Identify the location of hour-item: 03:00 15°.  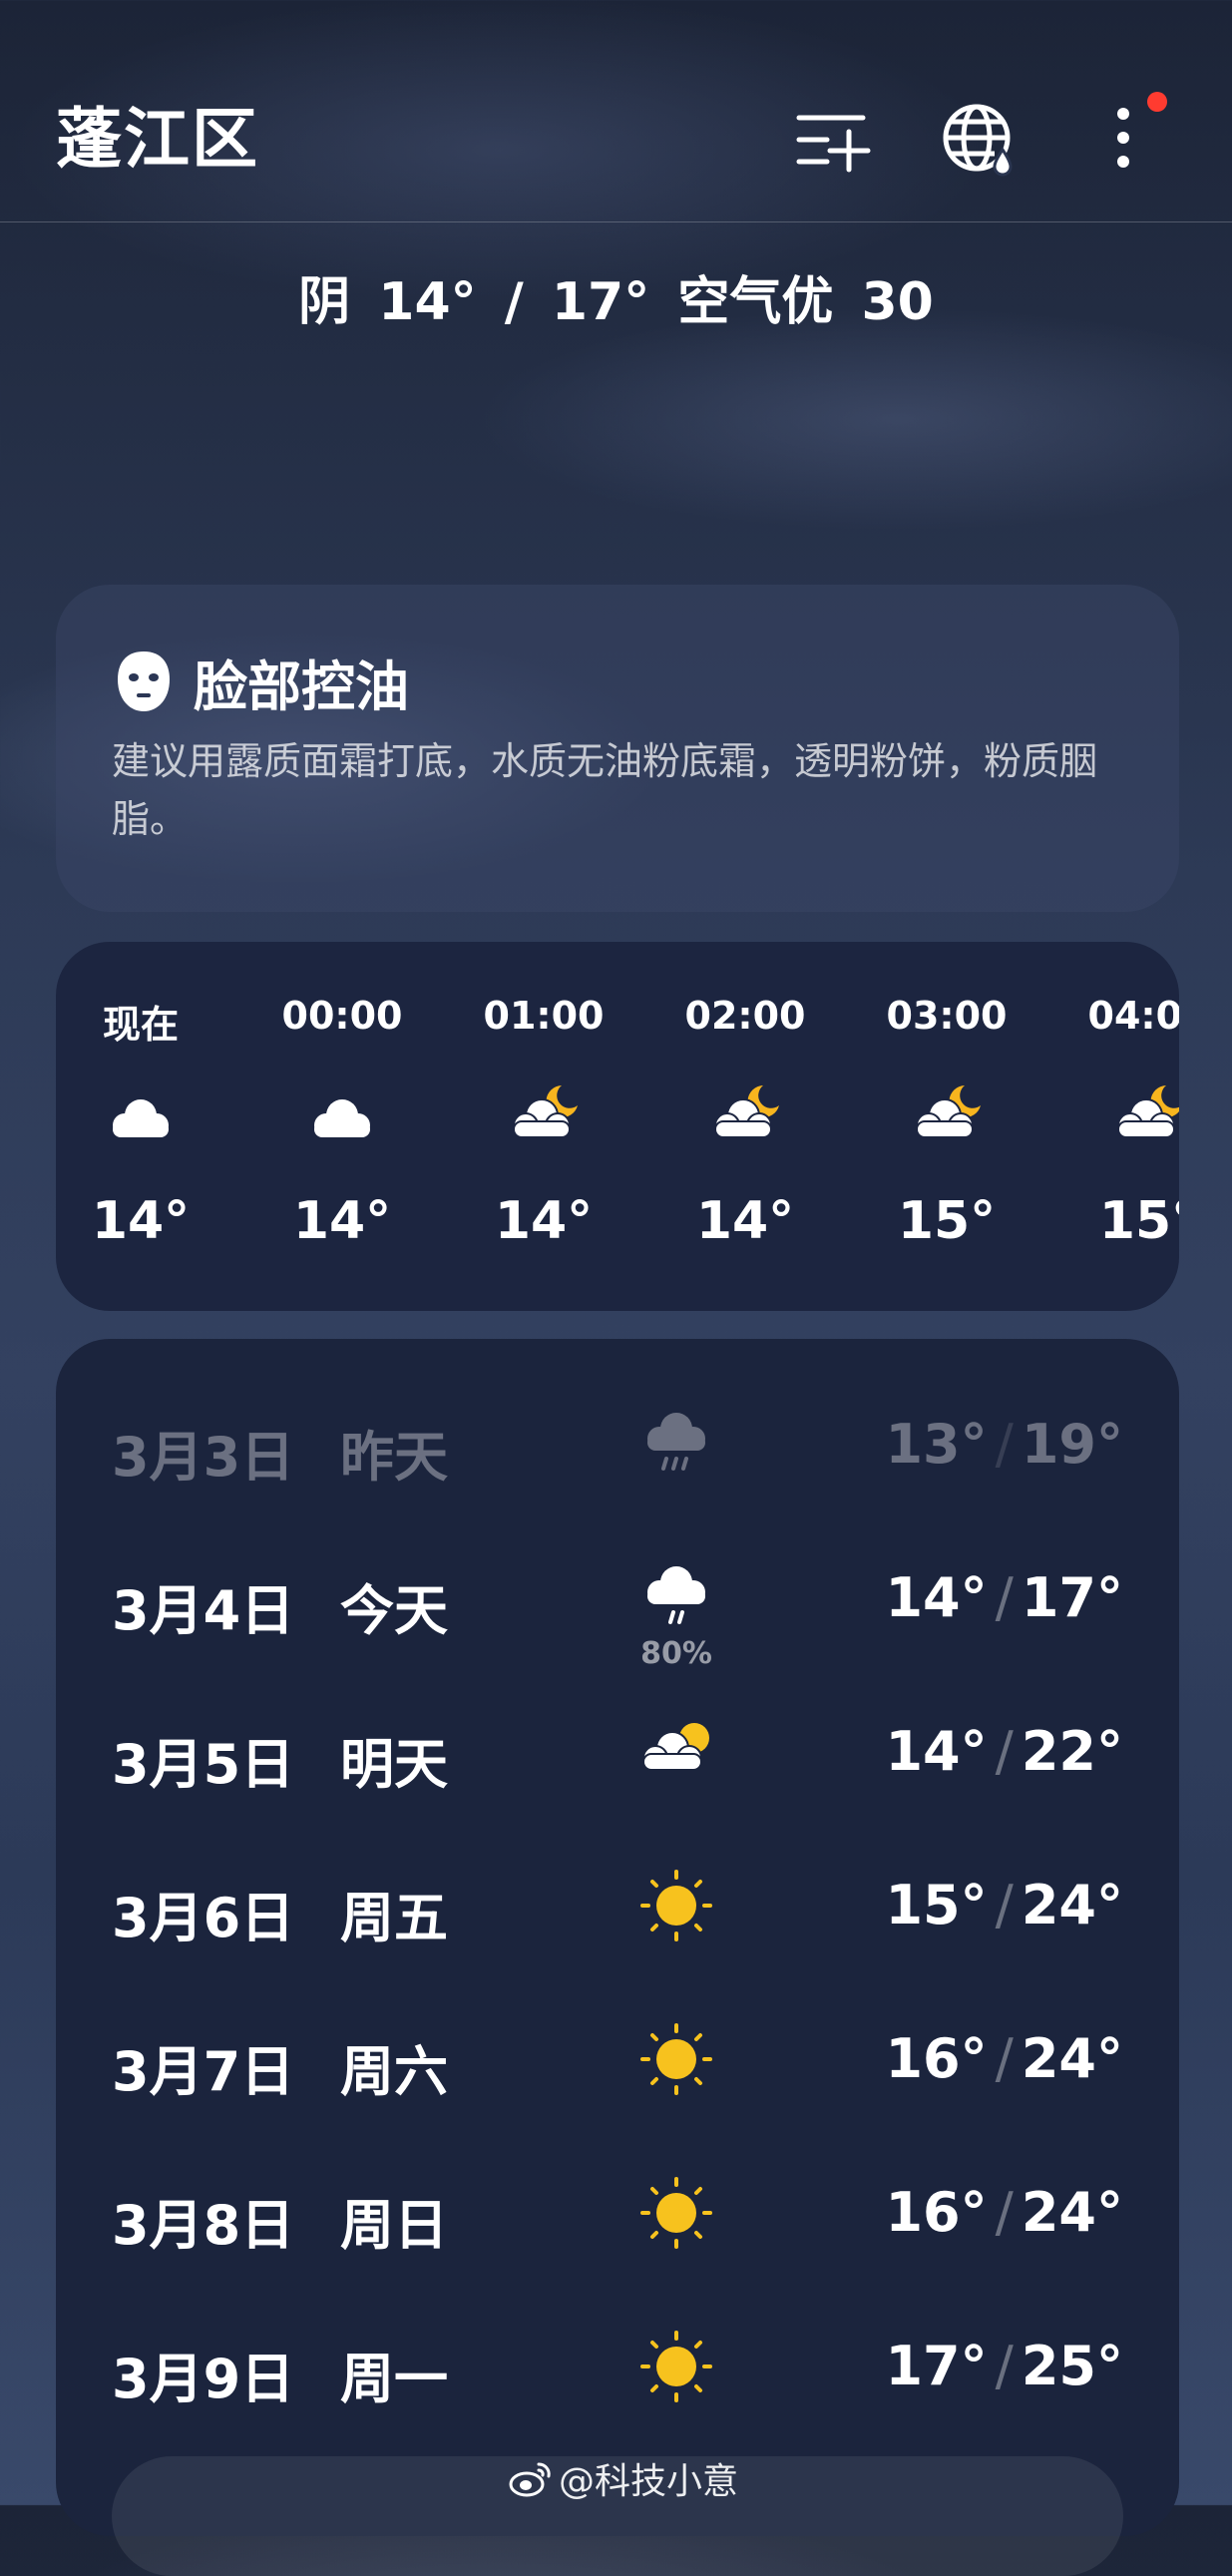
(947, 1126).